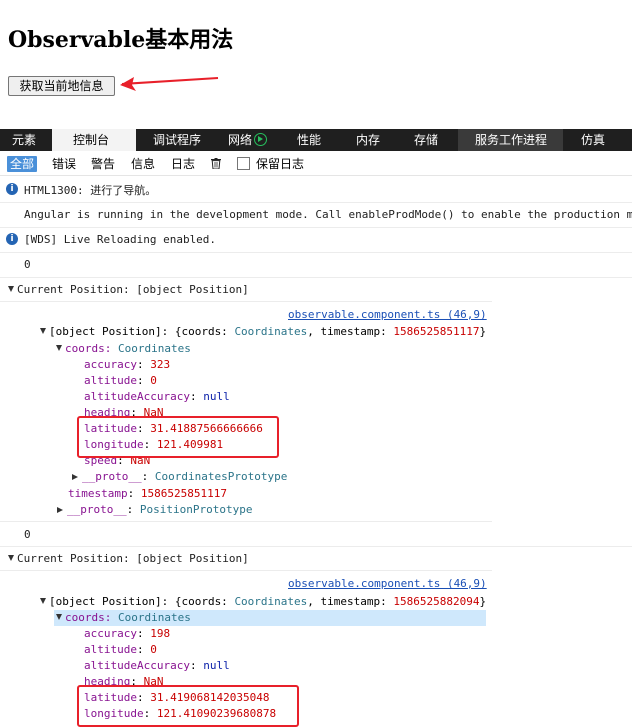 The image size is (632, 727). What do you see at coordinates (120, 239) in the screenshot?
I see `console-message: [WDS] Live Reloading enabled.` at bounding box center [120, 239].